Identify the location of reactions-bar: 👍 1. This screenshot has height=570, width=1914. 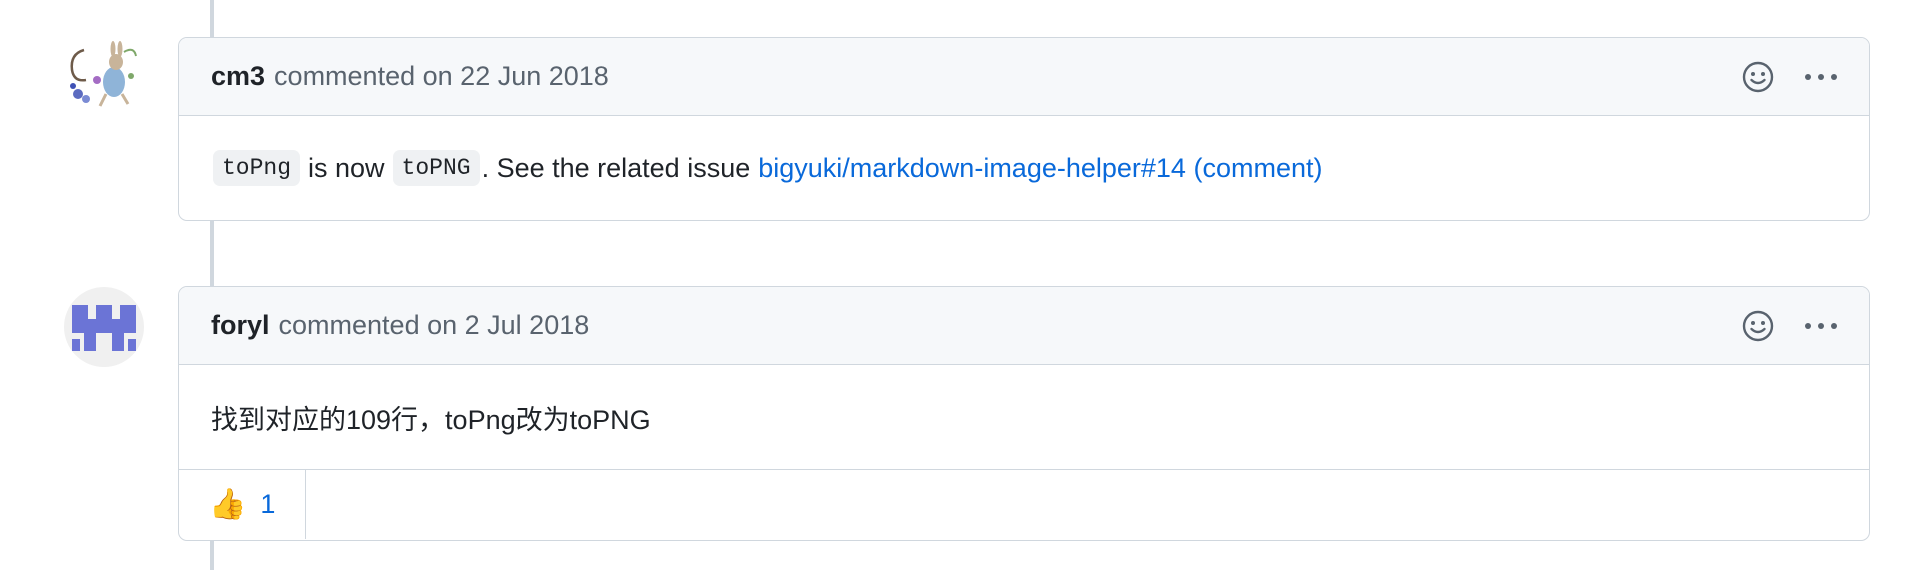
(1024, 504).